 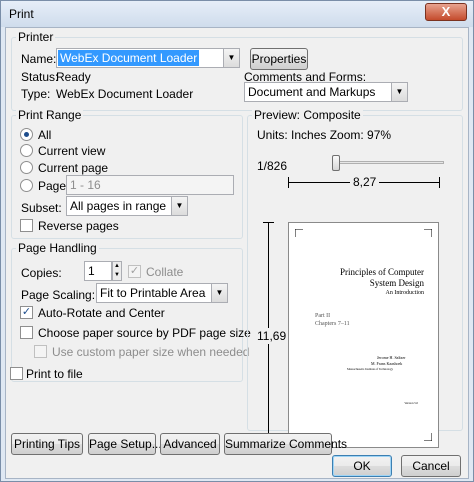 I want to click on status-label: Status:, so click(x=40, y=77).